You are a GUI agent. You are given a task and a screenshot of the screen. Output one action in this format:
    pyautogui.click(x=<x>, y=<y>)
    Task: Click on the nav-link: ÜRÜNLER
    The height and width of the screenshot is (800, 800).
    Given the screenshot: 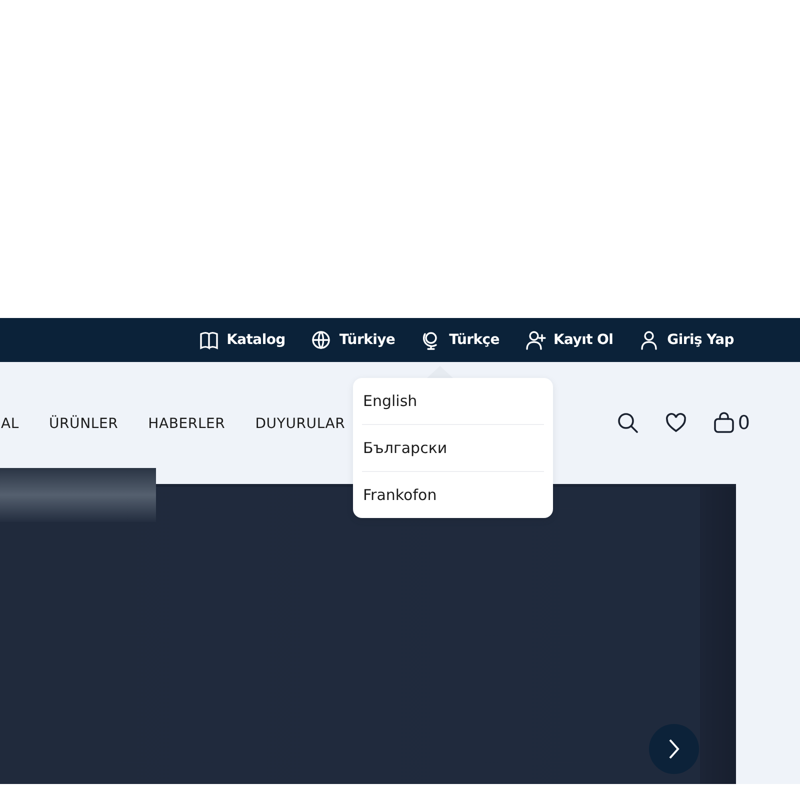 What is the action you would take?
    pyautogui.click(x=83, y=424)
    